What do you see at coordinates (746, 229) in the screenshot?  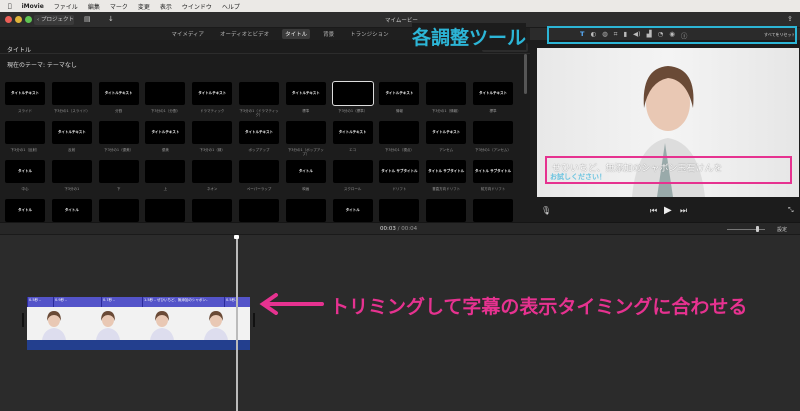 I see `timeline-zoom-slider` at bounding box center [746, 229].